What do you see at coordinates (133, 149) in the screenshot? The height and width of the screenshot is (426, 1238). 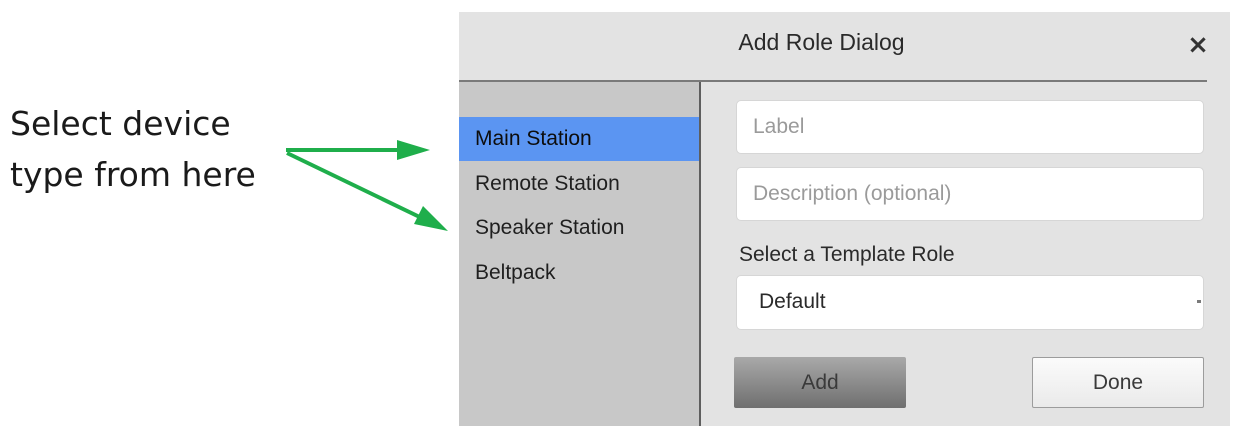 I see `annotation-text: Select device type from here` at bounding box center [133, 149].